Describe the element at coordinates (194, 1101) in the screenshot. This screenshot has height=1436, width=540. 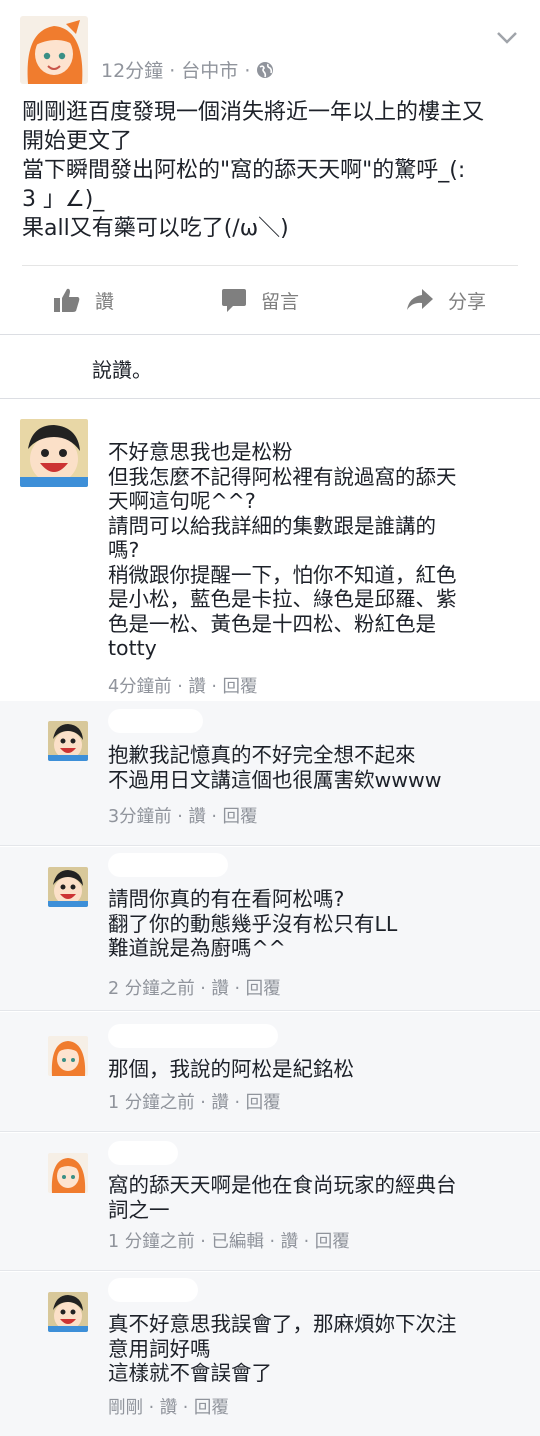
I see `comment-meta: 1 分鐘之前 · 讚 · 回覆` at that location.